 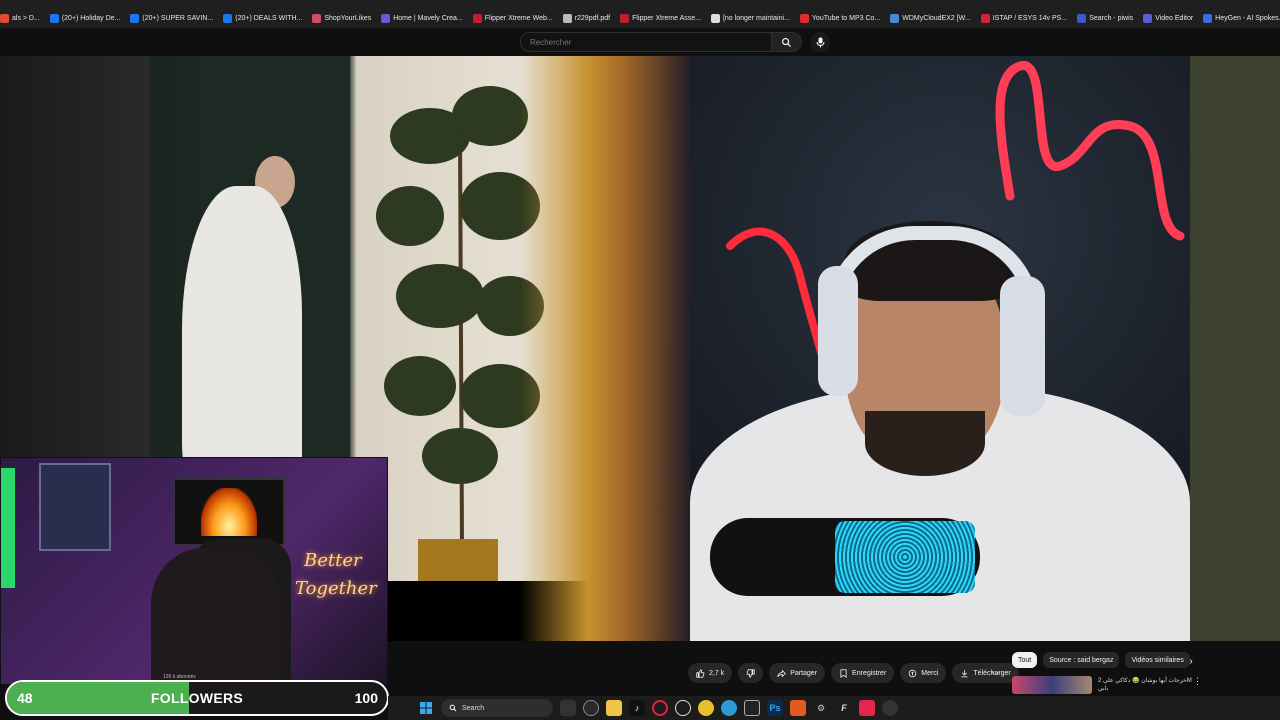 I want to click on bookmark-item: r229pdf.pdf, so click(x=586, y=18).